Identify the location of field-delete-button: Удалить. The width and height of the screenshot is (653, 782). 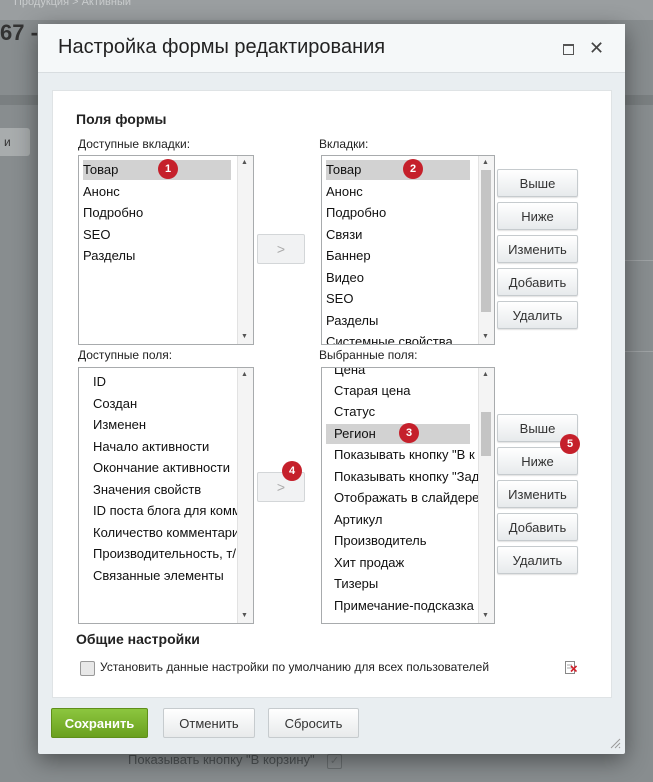
(537, 560).